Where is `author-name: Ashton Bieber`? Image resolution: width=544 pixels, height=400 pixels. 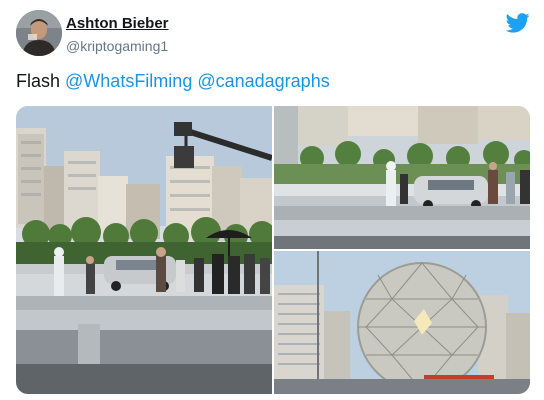 author-name: Ashton Bieber is located at coordinates (117, 23).